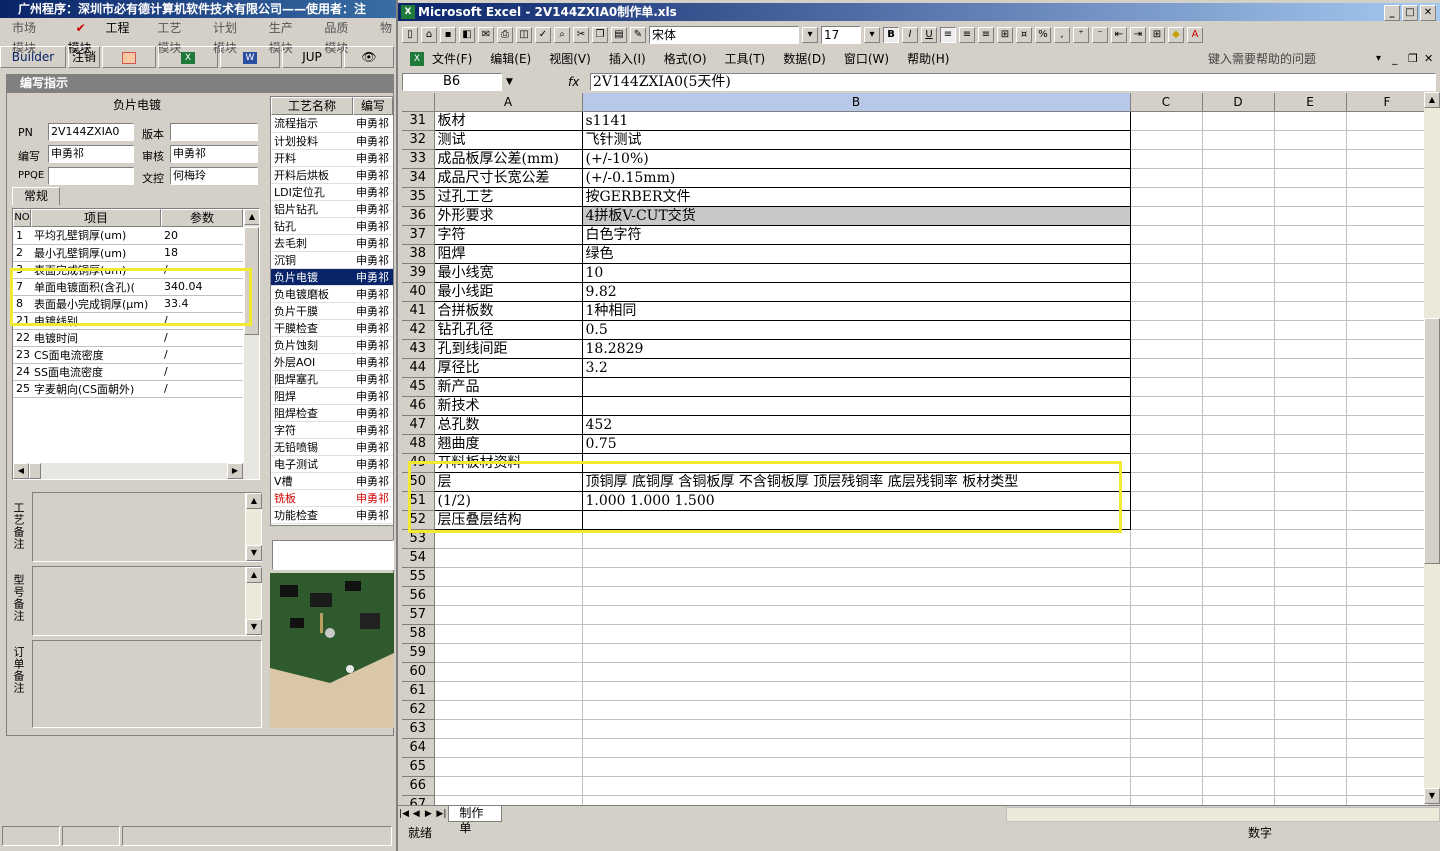  I want to click on memo2-down-icon: ▼, so click(254, 627).